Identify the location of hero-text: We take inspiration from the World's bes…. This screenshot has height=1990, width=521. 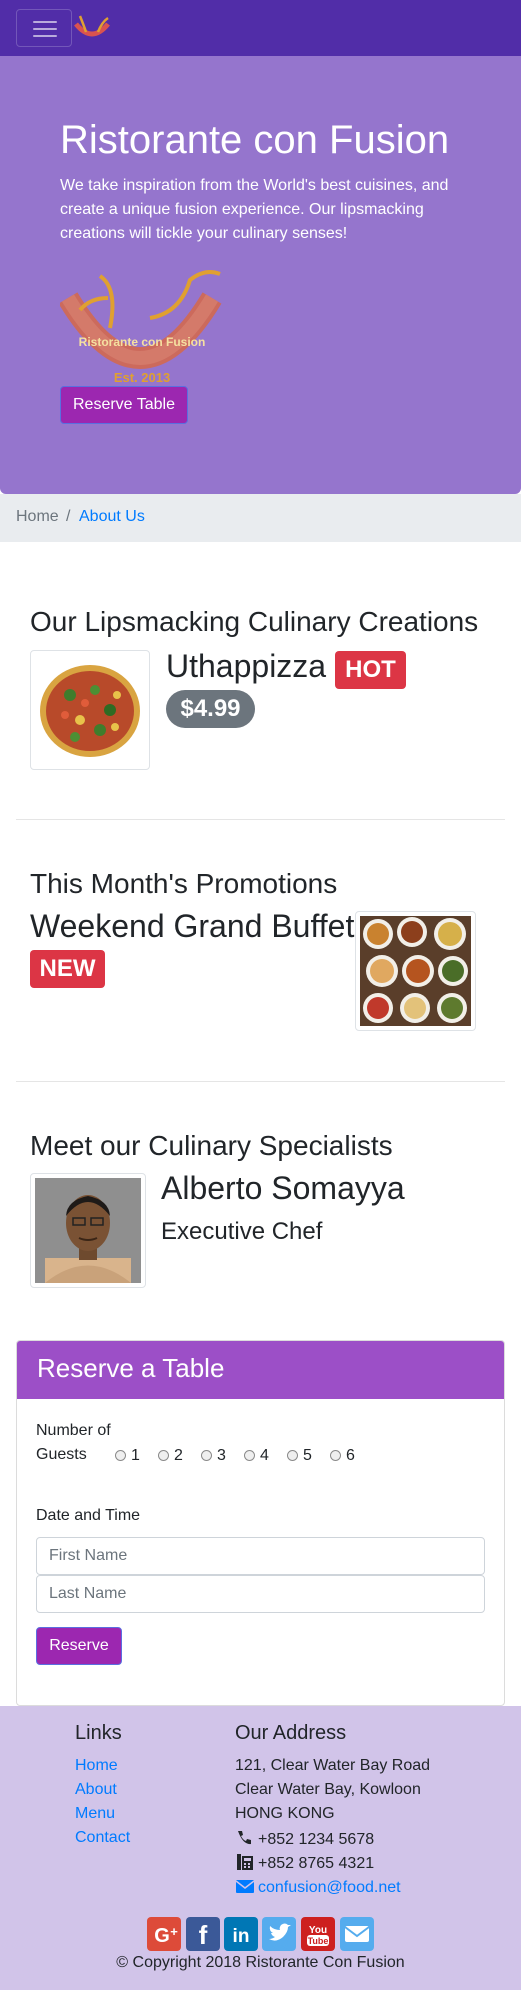
(254, 209).